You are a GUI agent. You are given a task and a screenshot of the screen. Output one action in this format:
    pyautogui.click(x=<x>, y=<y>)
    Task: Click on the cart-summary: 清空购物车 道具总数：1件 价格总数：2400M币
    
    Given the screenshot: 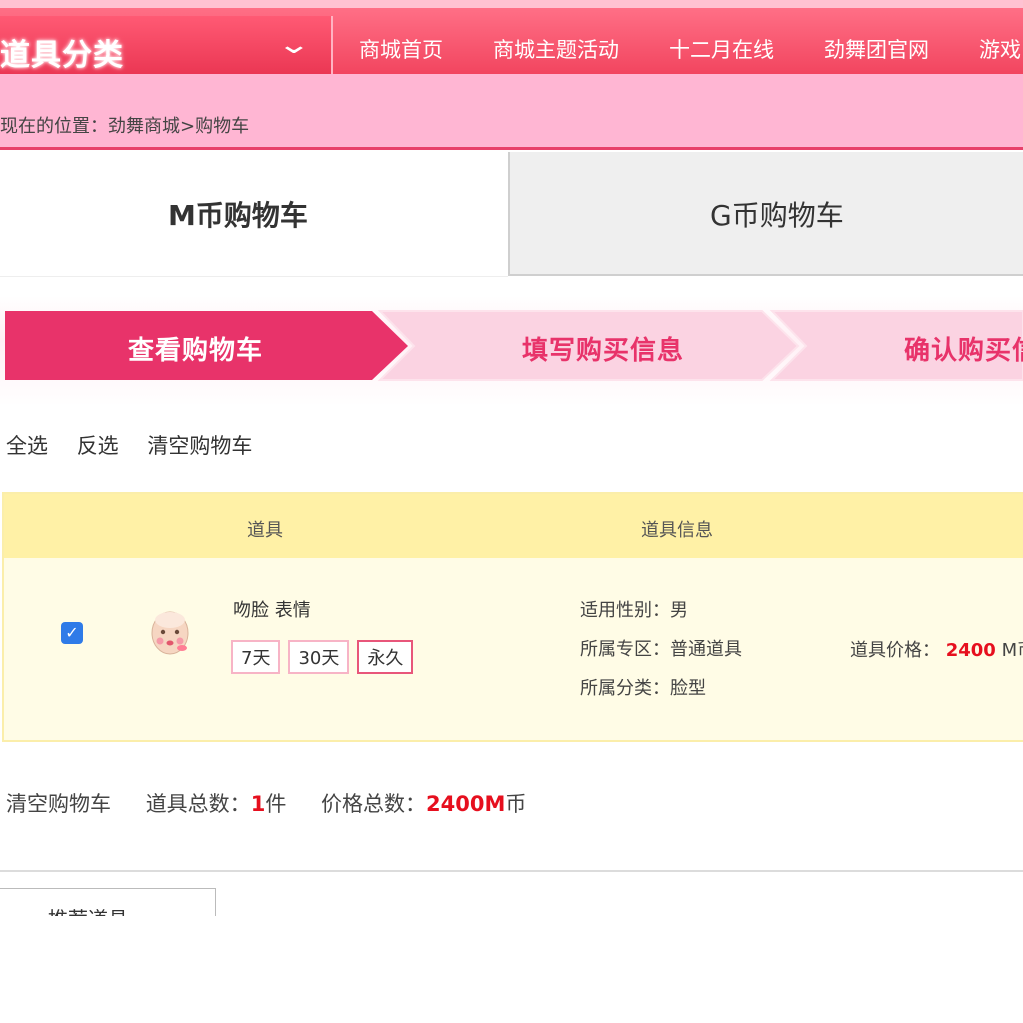 What is the action you would take?
    pyautogui.click(x=266, y=803)
    